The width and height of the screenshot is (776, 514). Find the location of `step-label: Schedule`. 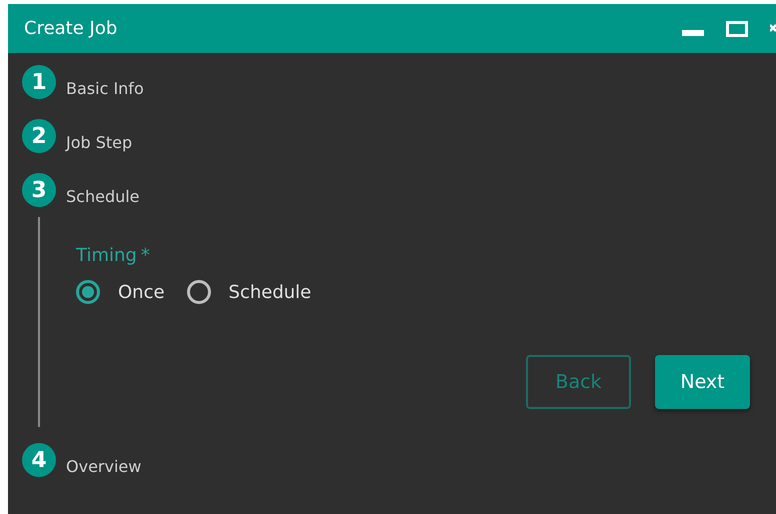

step-label: Schedule is located at coordinates (103, 196).